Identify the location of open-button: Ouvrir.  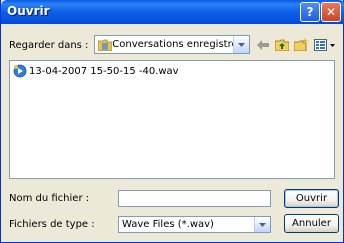
(311, 198).